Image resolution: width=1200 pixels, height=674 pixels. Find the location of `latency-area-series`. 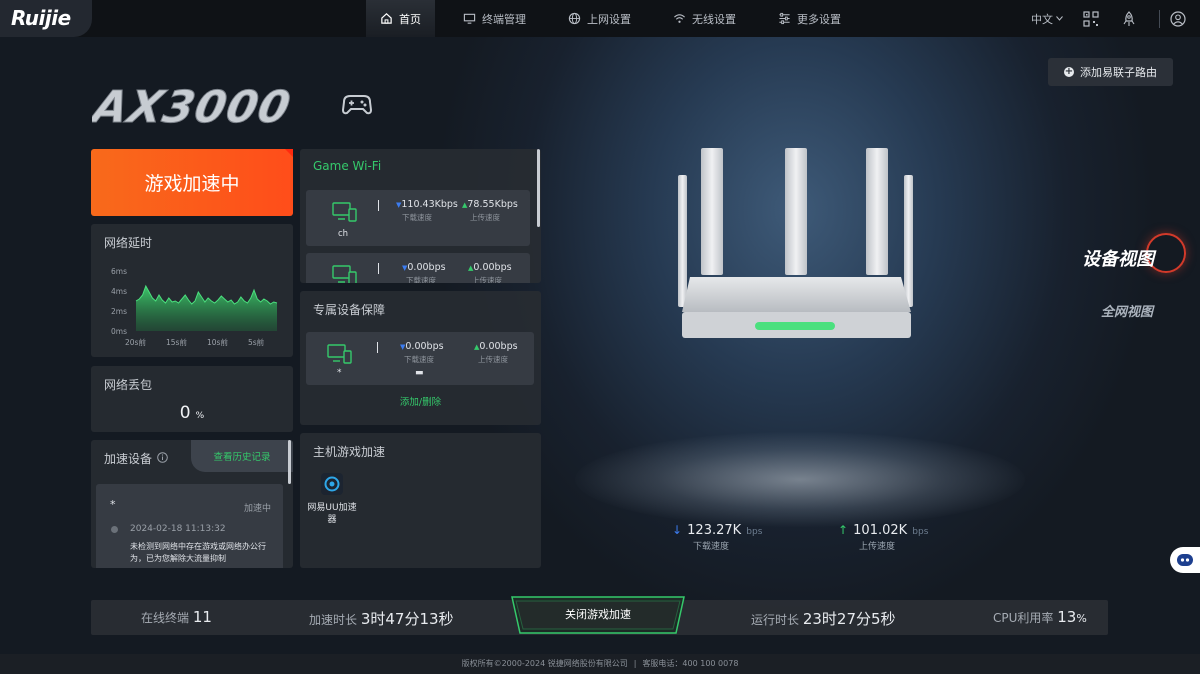

latency-area-series is located at coordinates (206, 308).